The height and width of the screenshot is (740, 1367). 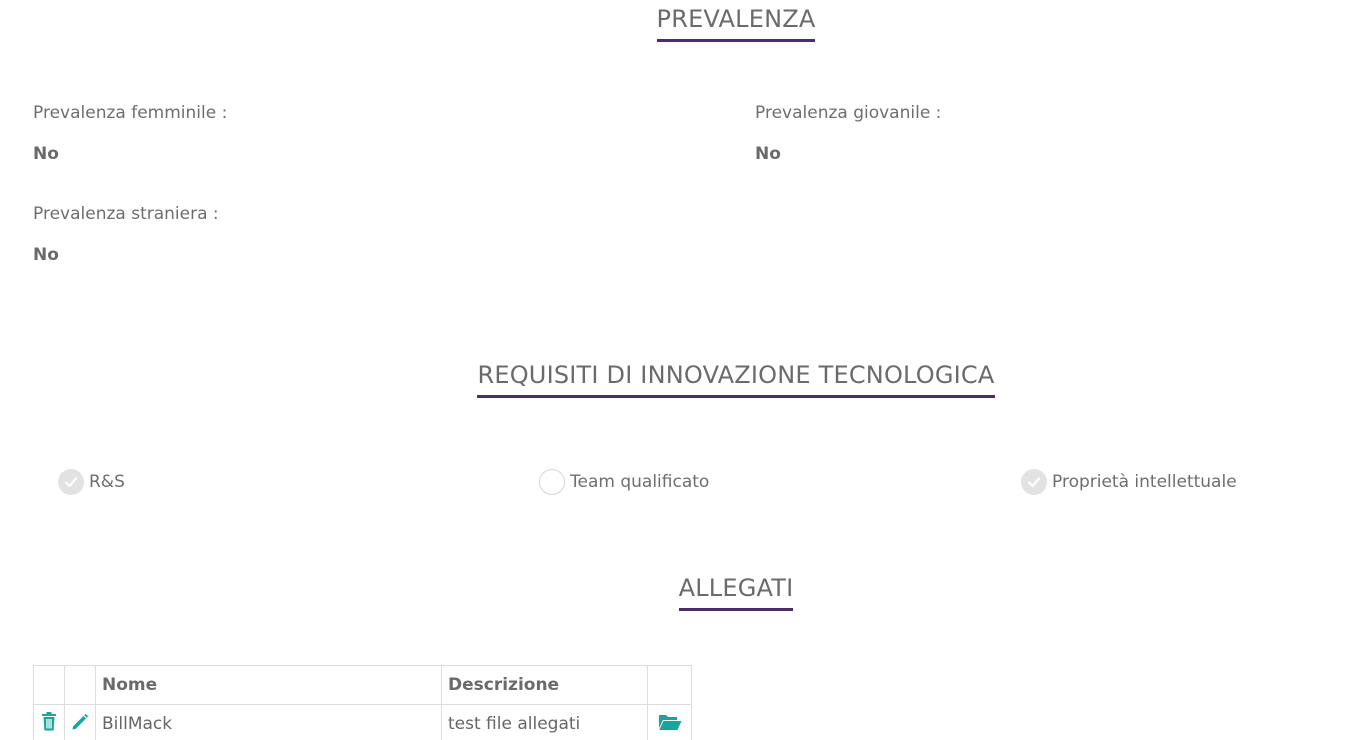 I want to click on section-title-requisiti: REQUISITI DI INNOVAZIONE TECNOLOGICA, so click(x=683, y=379).